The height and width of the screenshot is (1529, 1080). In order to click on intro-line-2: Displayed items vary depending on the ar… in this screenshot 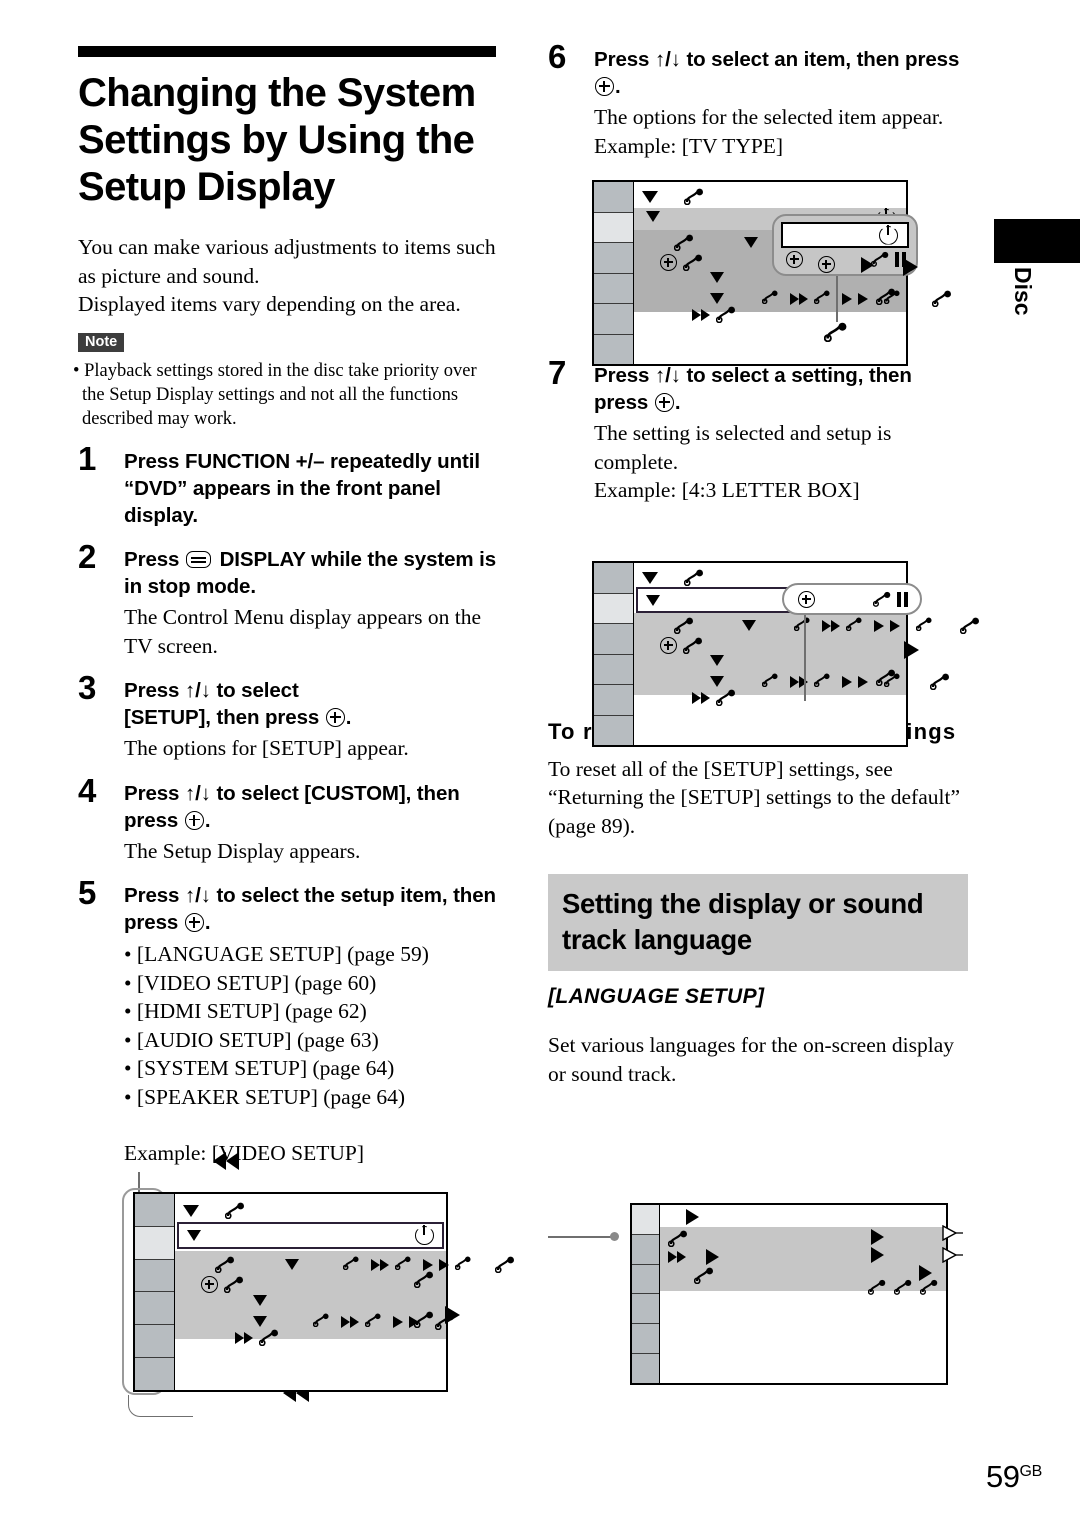, I will do `click(269, 304)`.